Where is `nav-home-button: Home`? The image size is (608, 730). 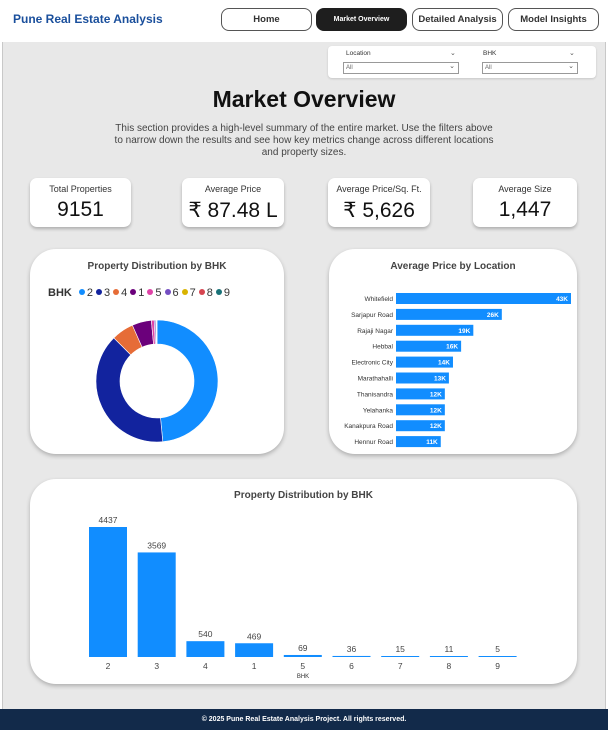
nav-home-button: Home is located at coordinates (266, 19).